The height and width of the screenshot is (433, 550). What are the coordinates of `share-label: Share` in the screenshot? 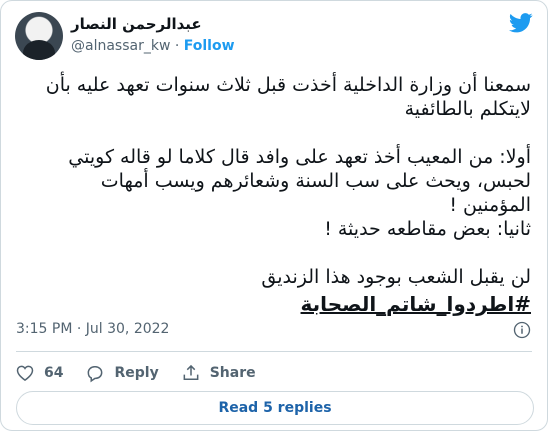 It's located at (232, 373).